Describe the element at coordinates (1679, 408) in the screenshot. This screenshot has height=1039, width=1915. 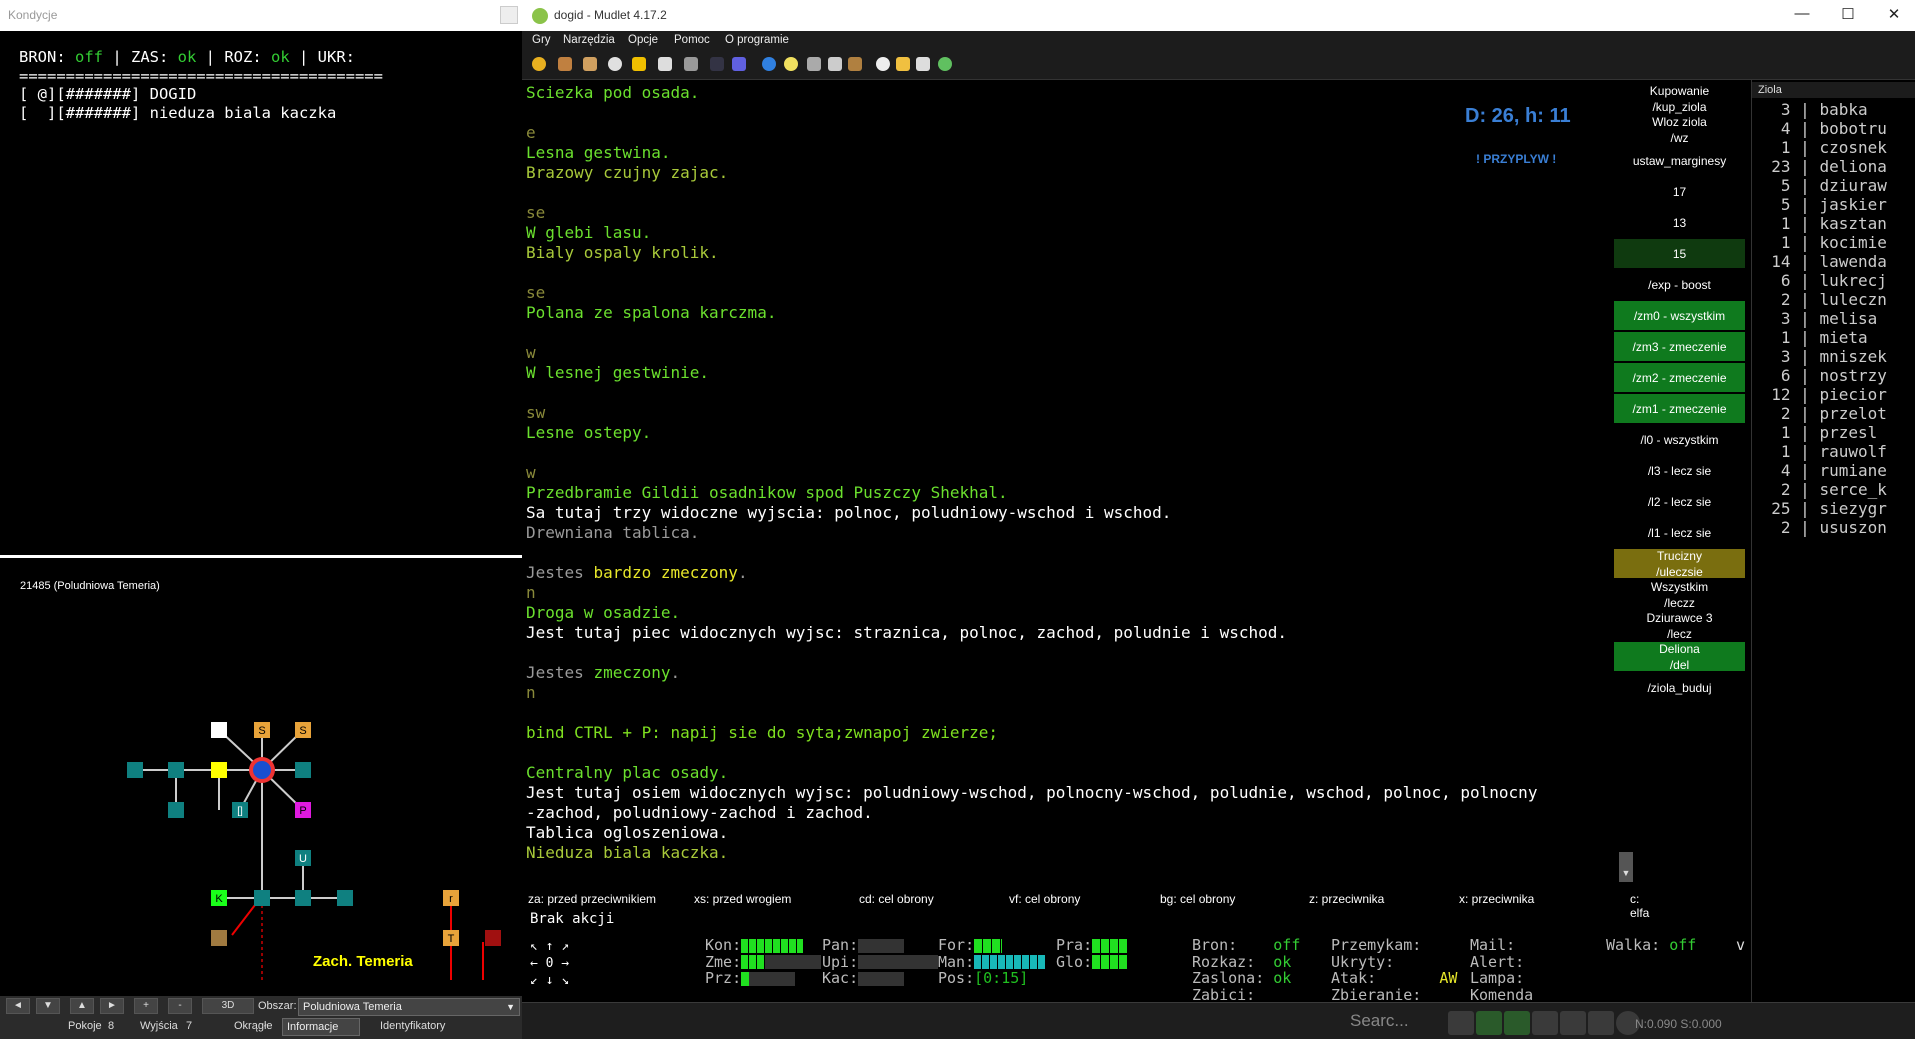
I see `macro-button: /zm1 - zmeczenie` at that location.